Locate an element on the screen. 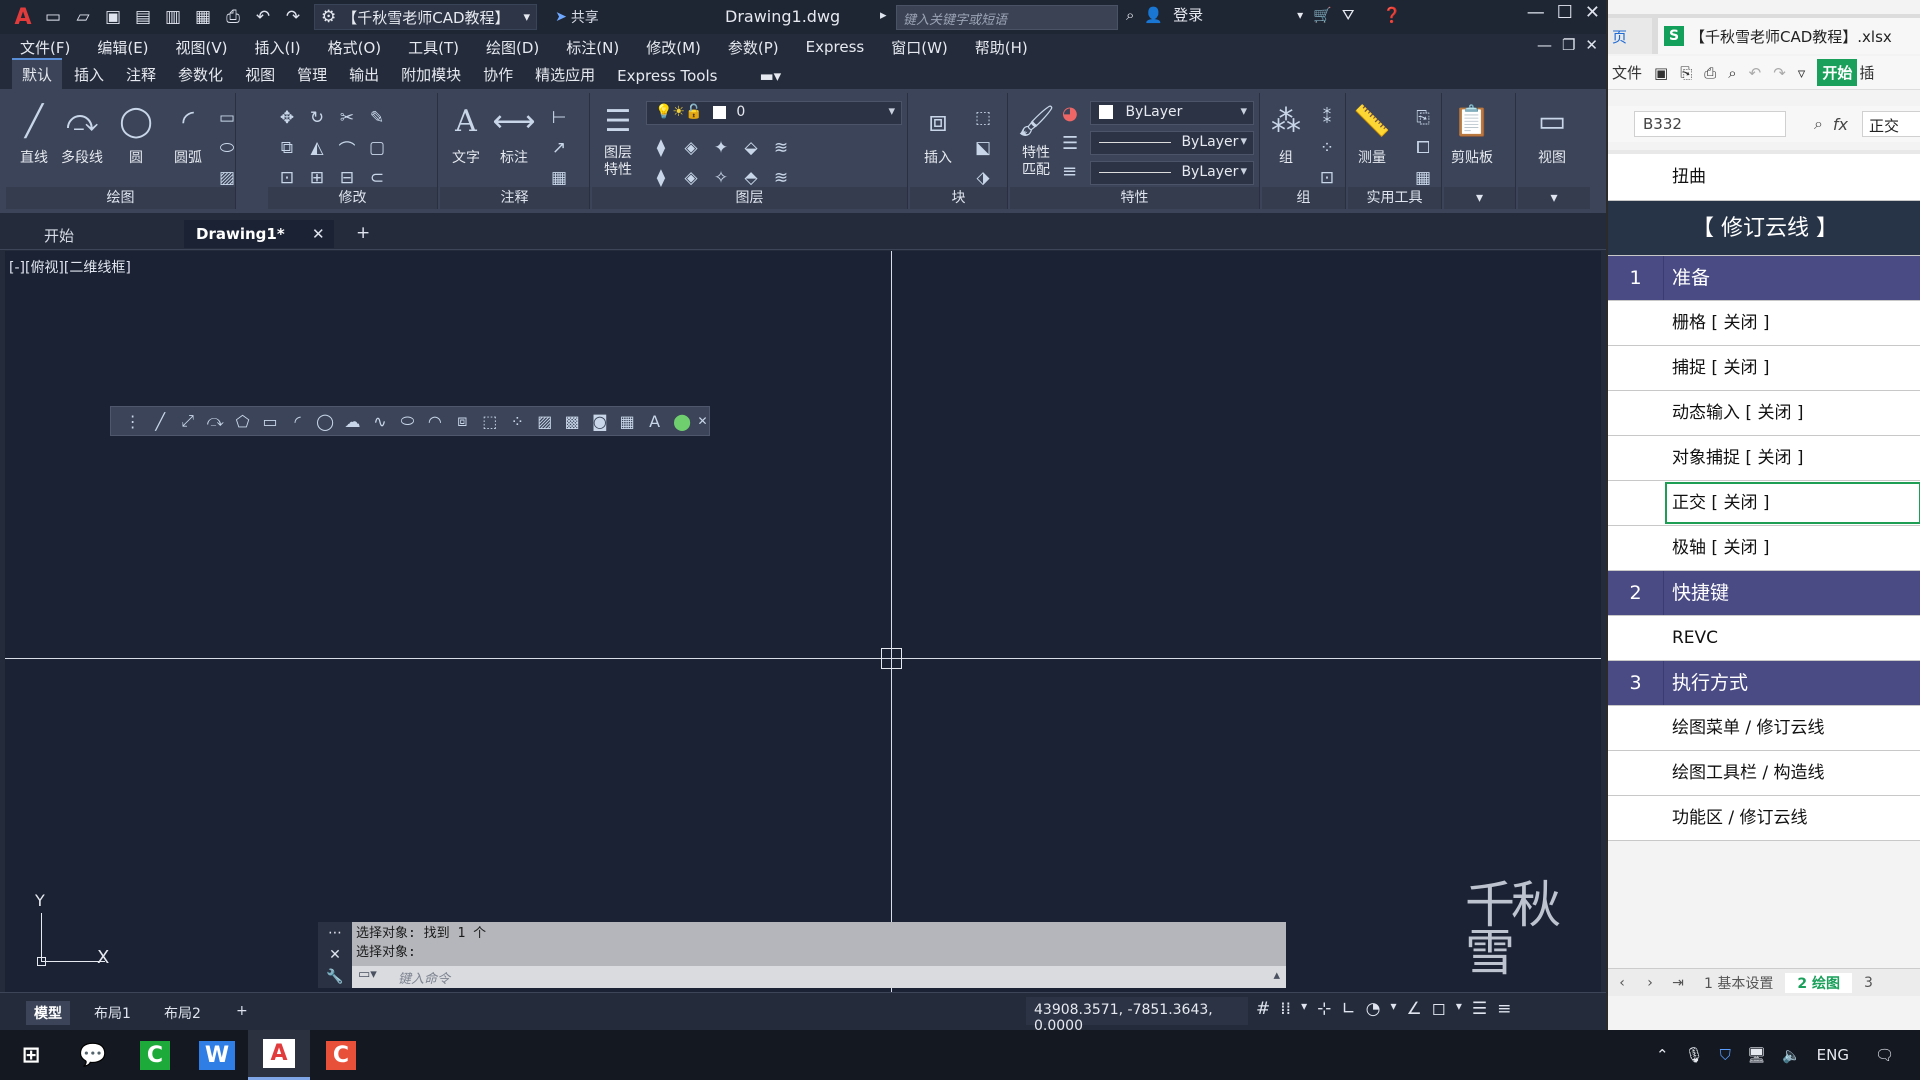  panel-title-utilities: 实用工具 is located at coordinates (1394, 198).